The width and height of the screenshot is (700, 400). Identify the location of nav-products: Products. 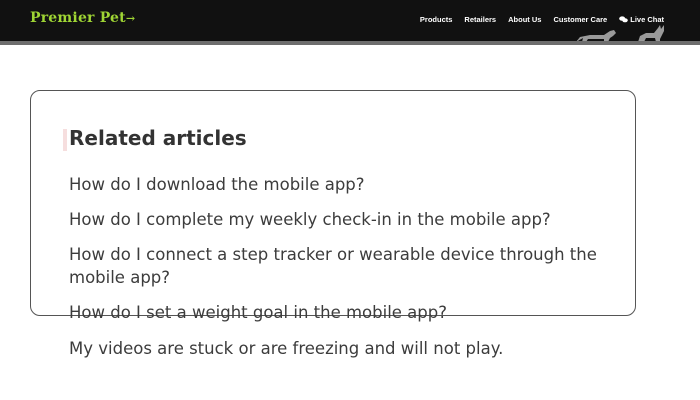
(436, 19).